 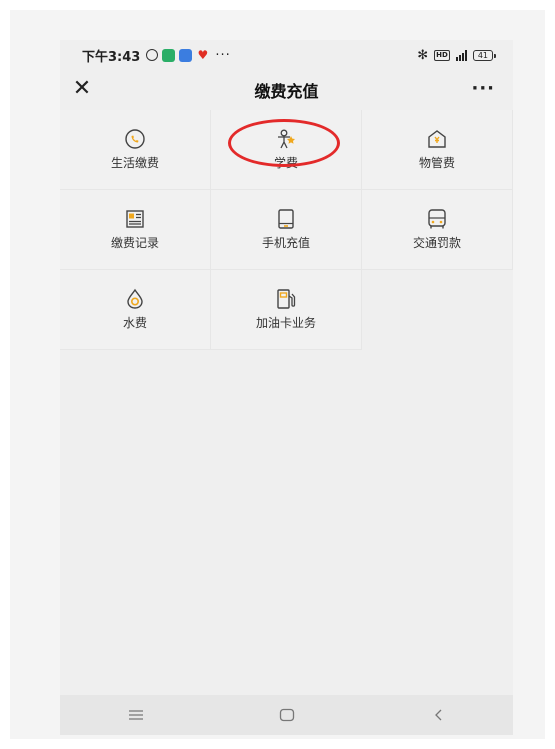 I want to click on page-title: 缴费充值, so click(x=286, y=91).